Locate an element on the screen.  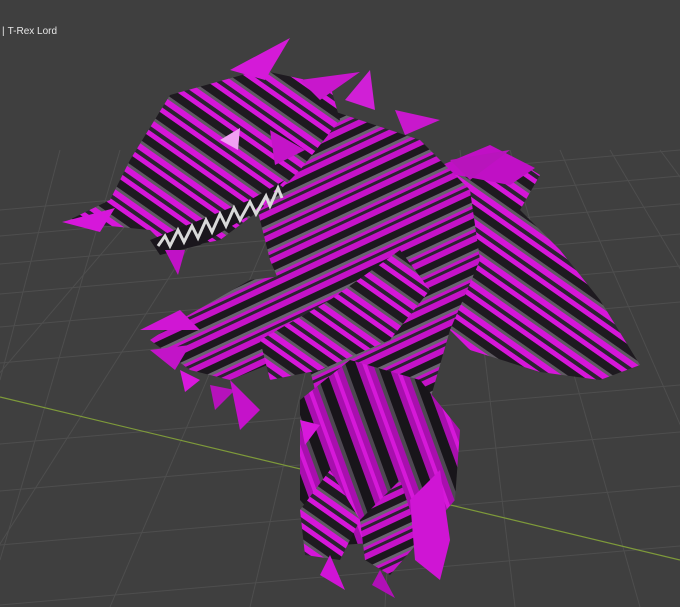
object-name: T-Rex Lord is located at coordinates (32, 31).